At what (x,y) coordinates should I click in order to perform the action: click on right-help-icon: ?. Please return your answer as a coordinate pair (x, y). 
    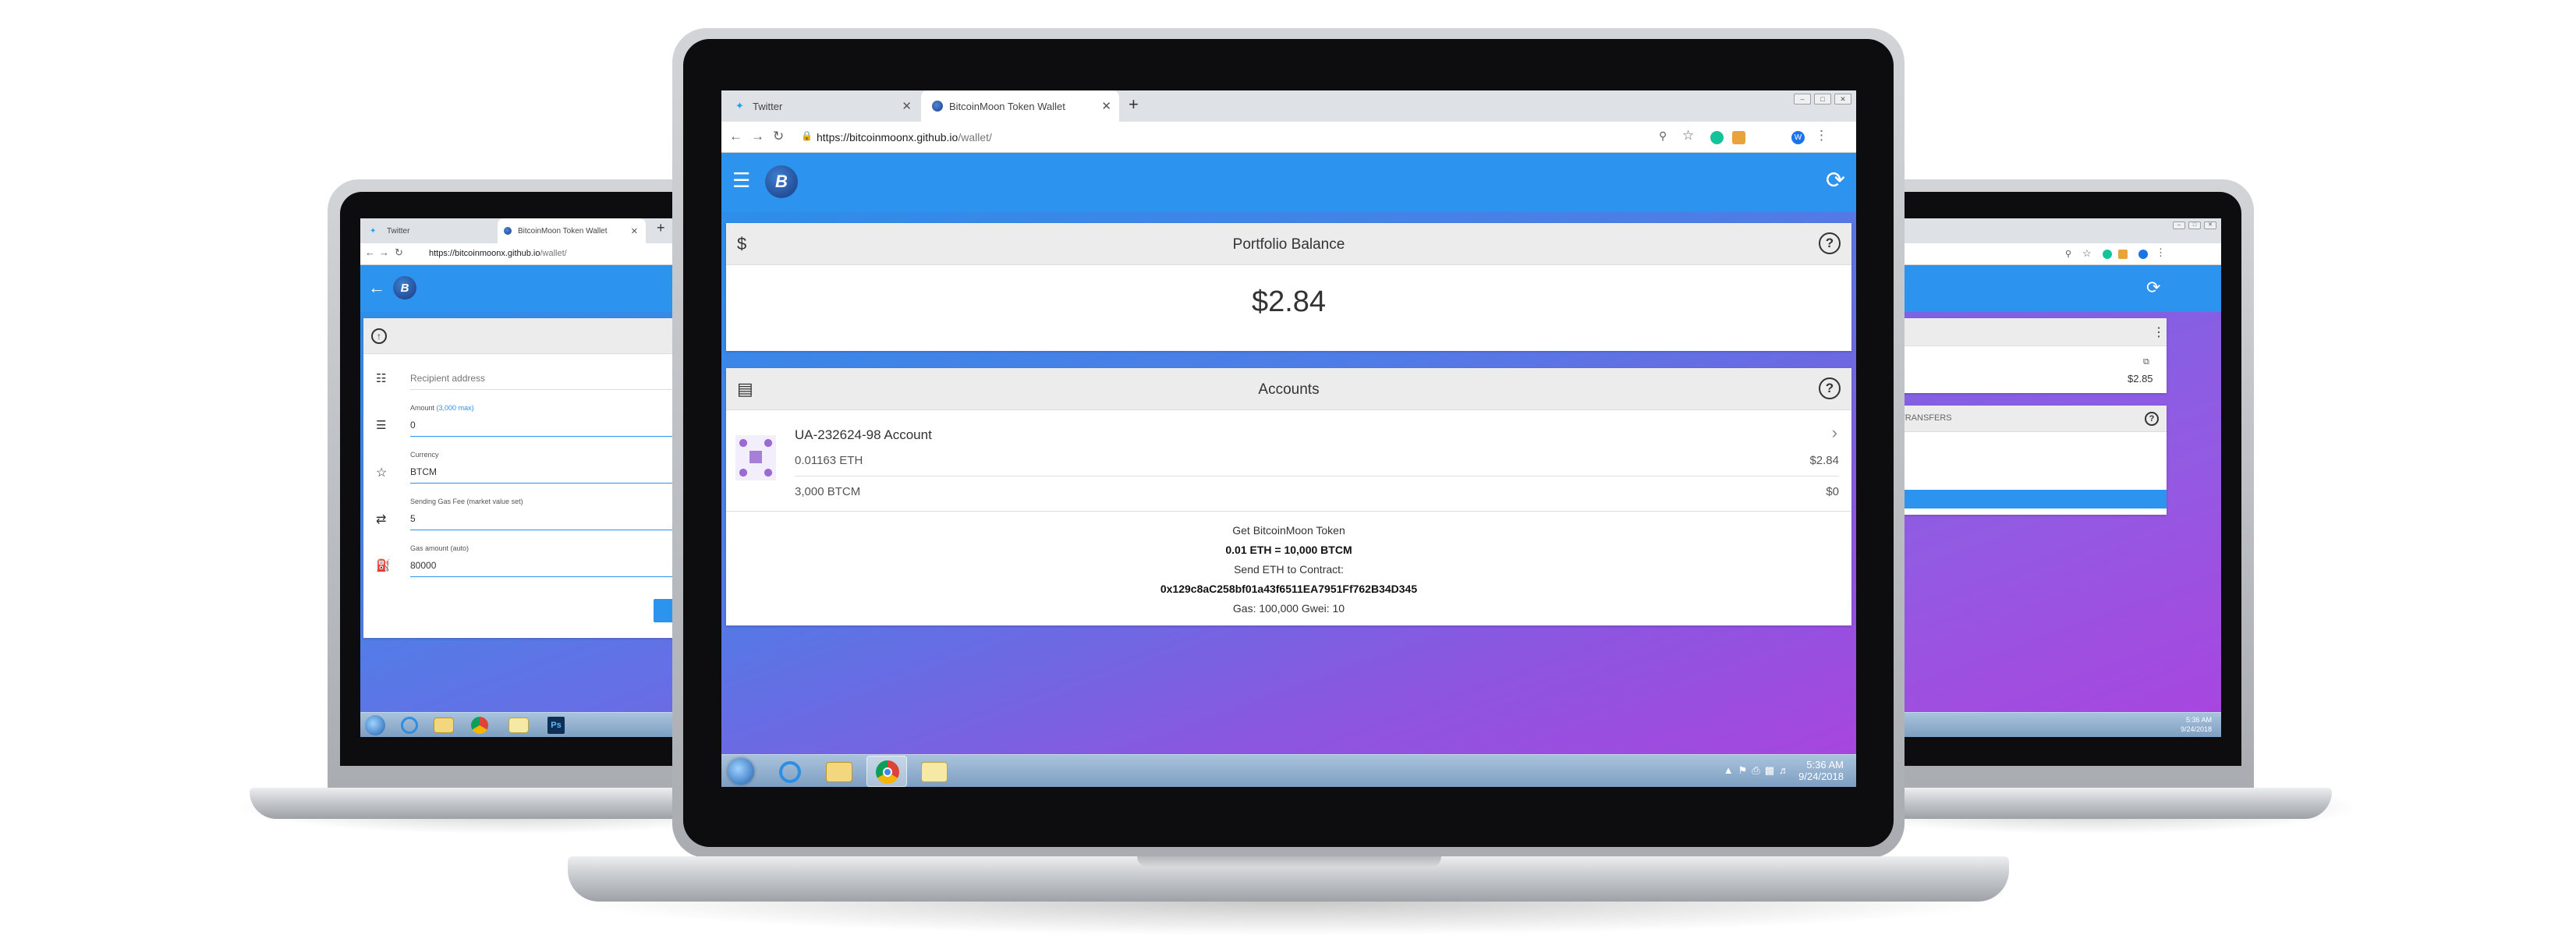
    Looking at the image, I should click on (2152, 419).